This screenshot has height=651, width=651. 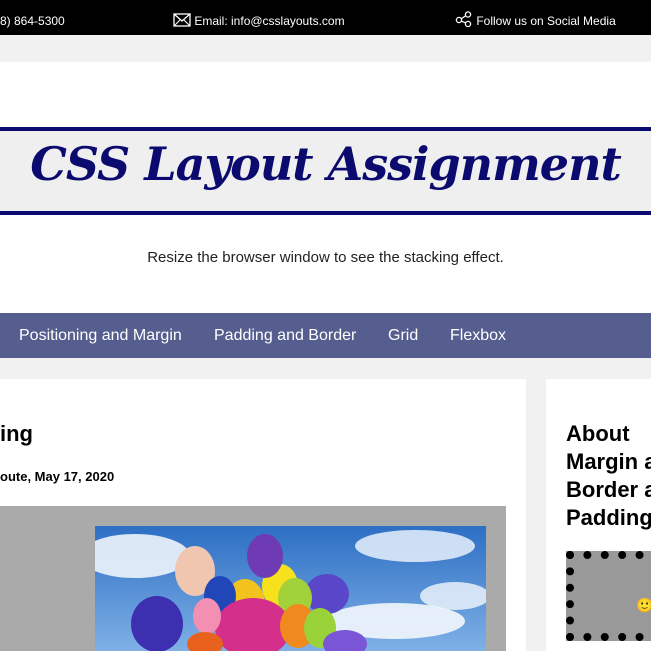 What do you see at coordinates (403, 335) in the screenshot?
I see `nav-item-grid: Grid` at bounding box center [403, 335].